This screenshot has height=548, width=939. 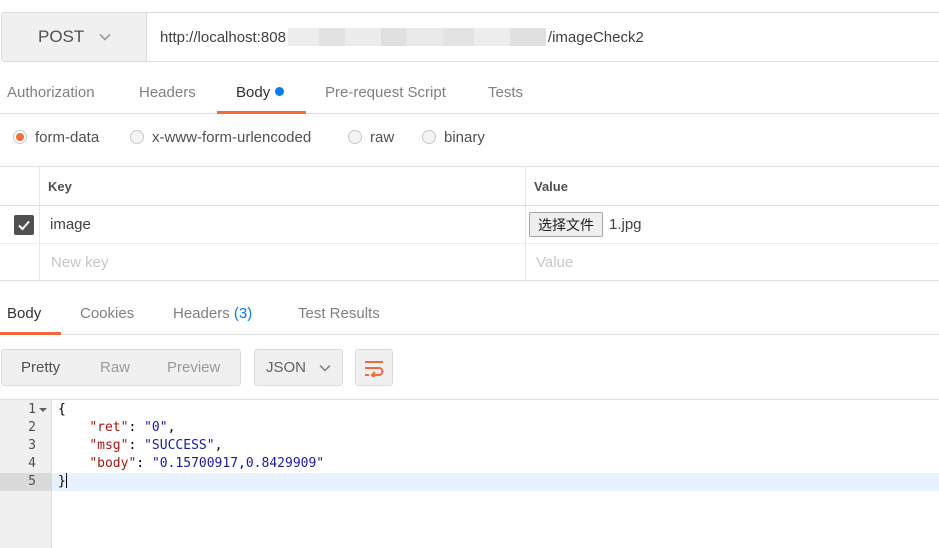 I want to click on redacted-url-segment, so click(x=416, y=37).